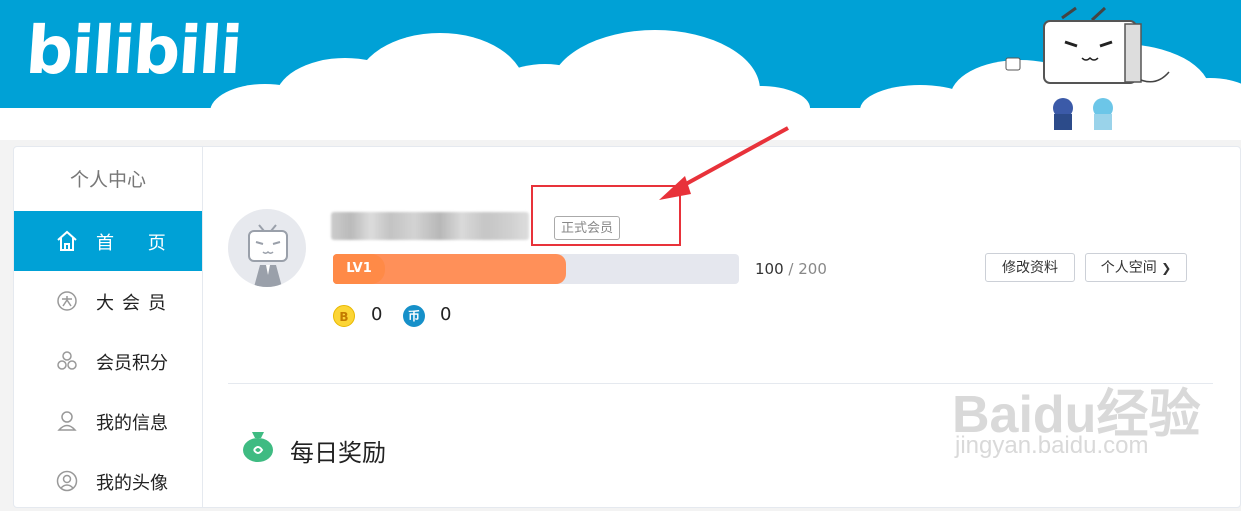 The image size is (1241, 511). Describe the element at coordinates (67, 481) in the screenshot. I see `avatar-icon` at that location.